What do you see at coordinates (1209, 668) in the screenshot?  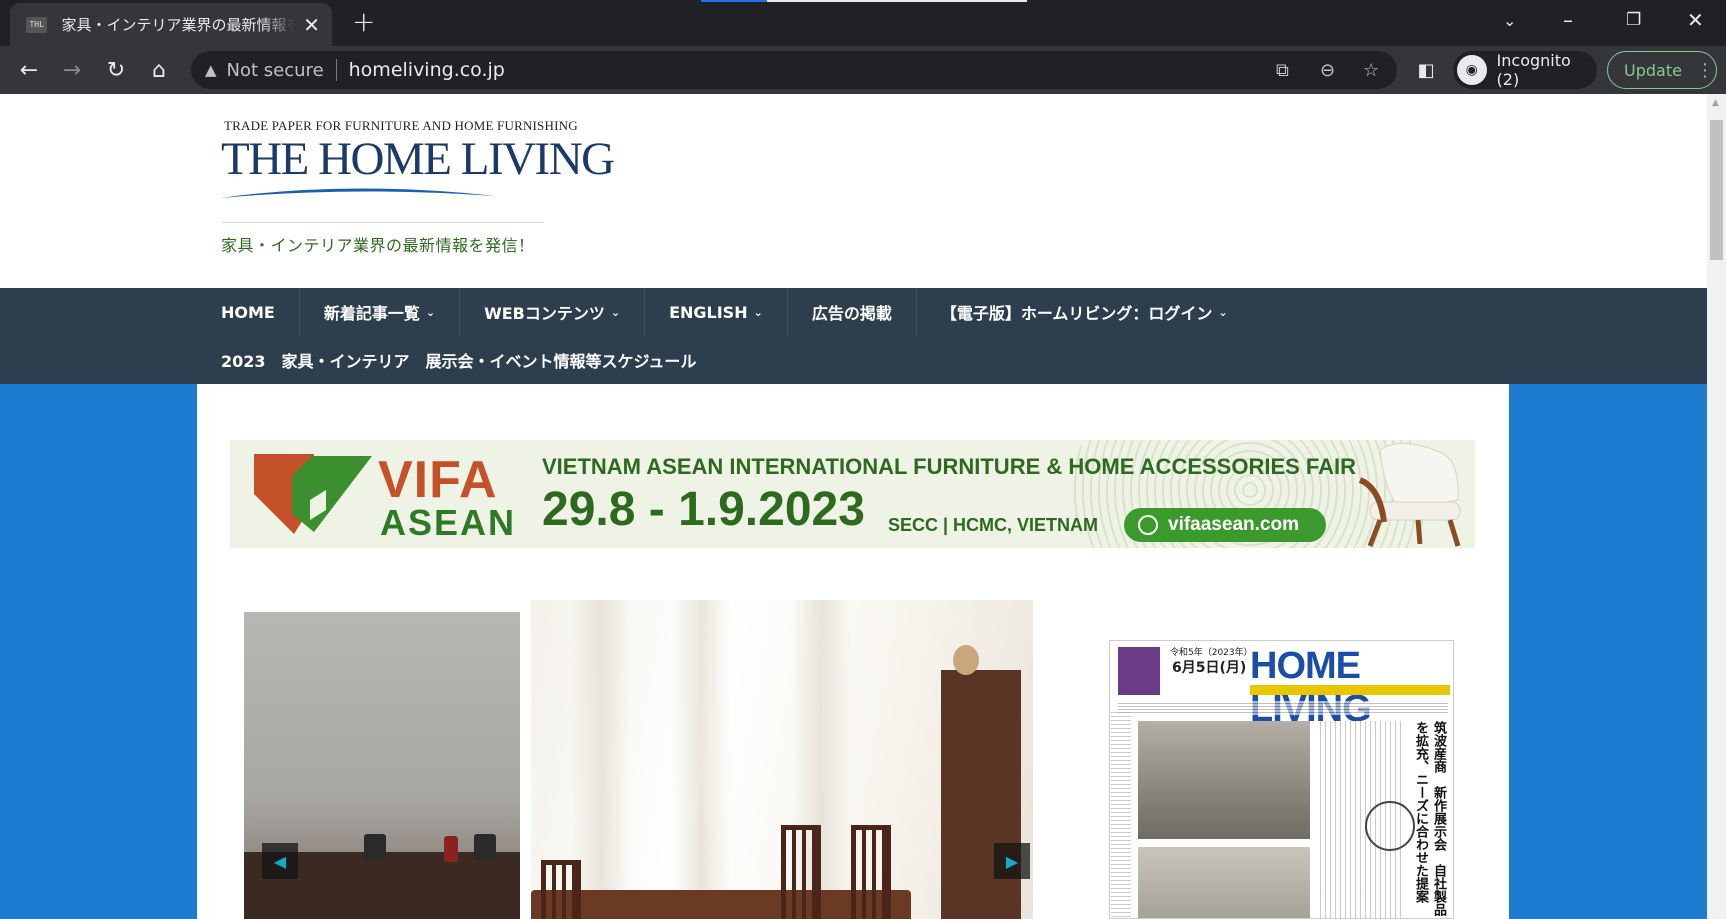 I see `newspaper-date: 6月5日(月)` at bounding box center [1209, 668].